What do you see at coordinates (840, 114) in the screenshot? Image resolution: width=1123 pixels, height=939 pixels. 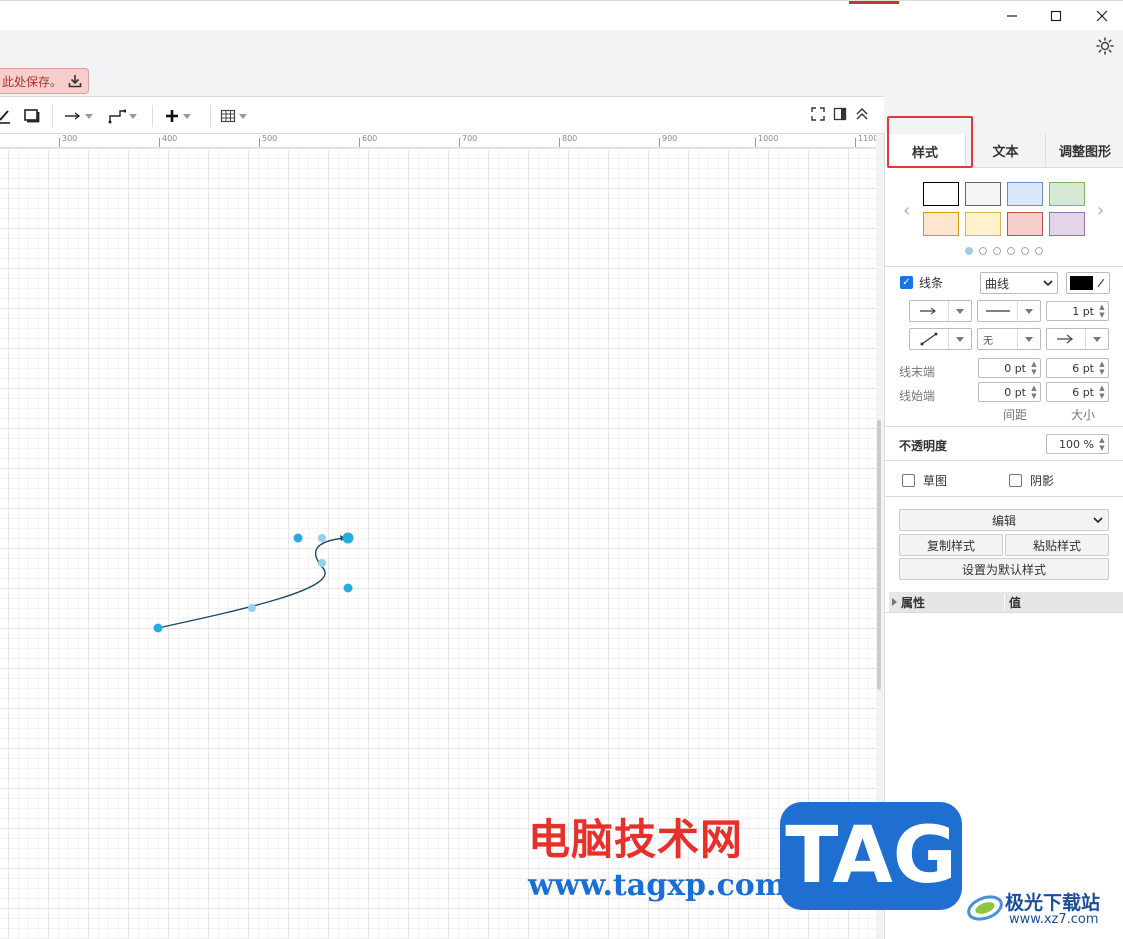 I see `format-panel-icon` at bounding box center [840, 114].